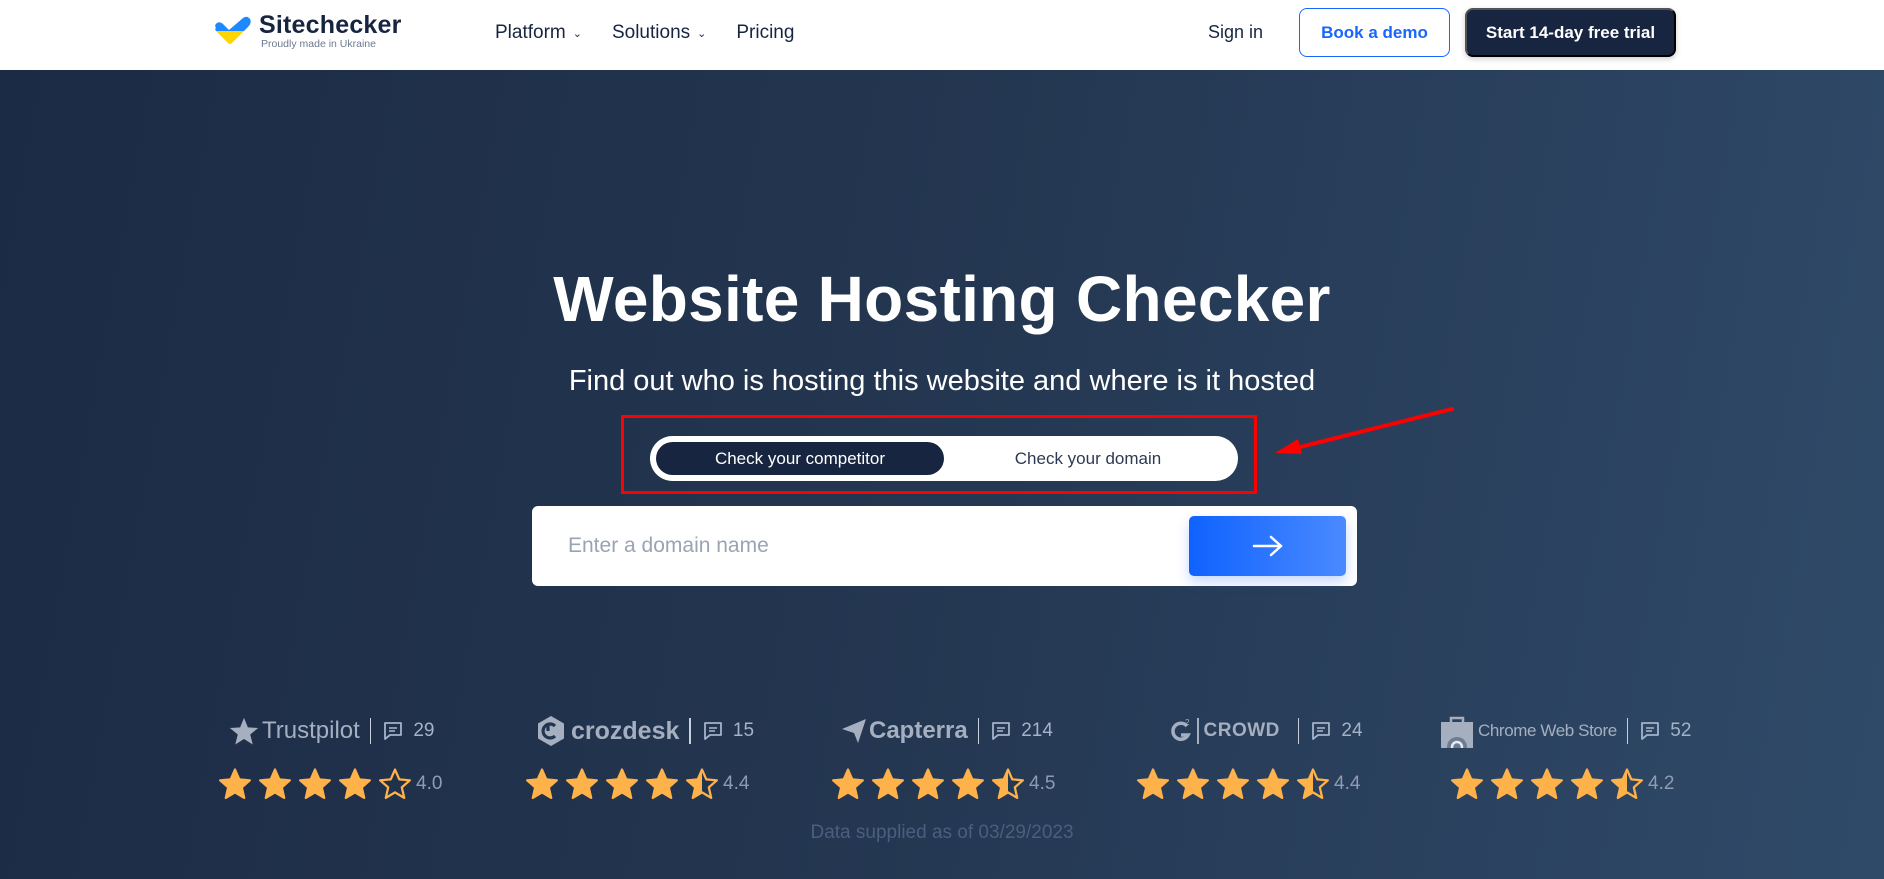 This screenshot has height=879, width=1884. Describe the element at coordinates (318, 44) in the screenshot. I see `logo-tagline: Proudly made in Ukraine` at that location.